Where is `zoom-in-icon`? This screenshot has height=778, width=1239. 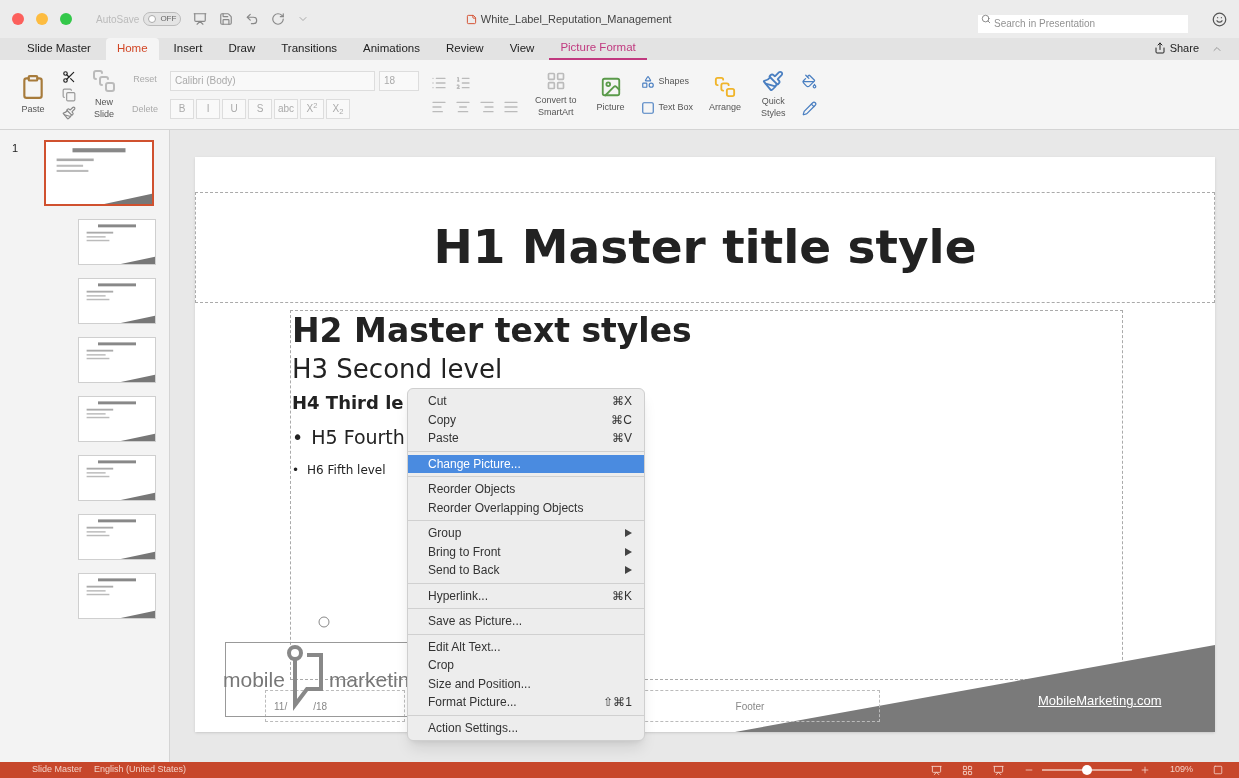
zoom-in-icon is located at coordinates (1144, 770).